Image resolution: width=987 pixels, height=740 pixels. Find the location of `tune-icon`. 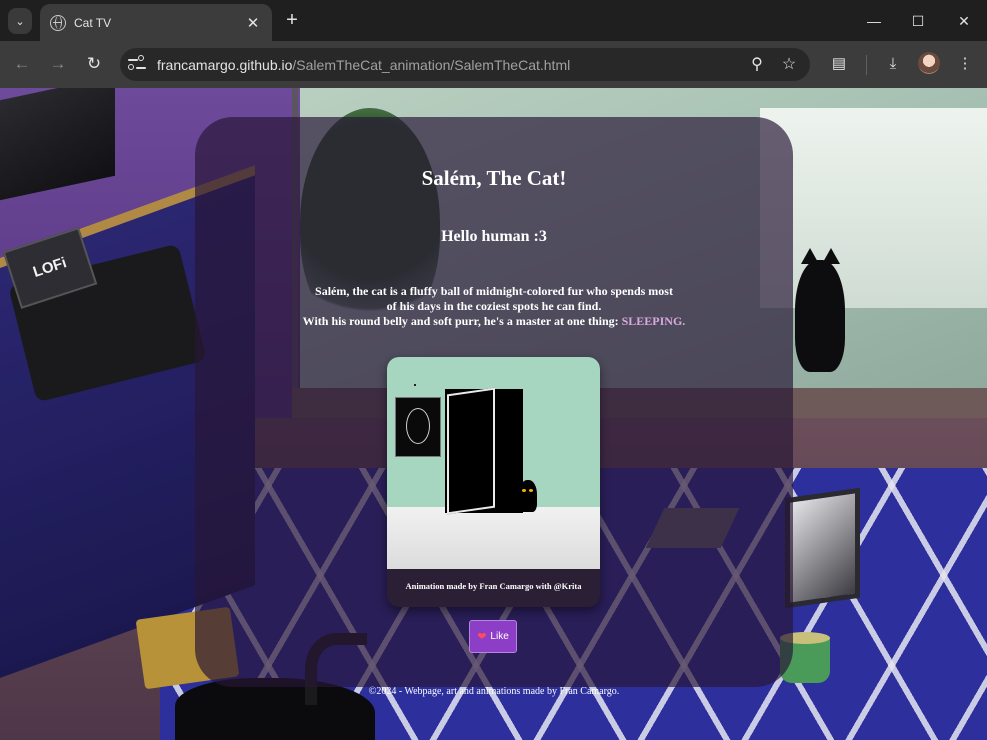

tune-icon is located at coordinates (138, 64).